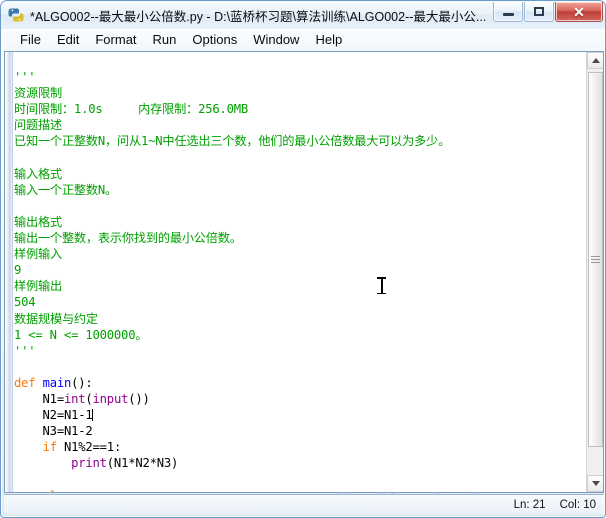 The width and height of the screenshot is (606, 518). Describe the element at coordinates (128, 238) in the screenshot. I see `code-line: 输出一个整数，表示你找到的最小公倍数。` at that location.